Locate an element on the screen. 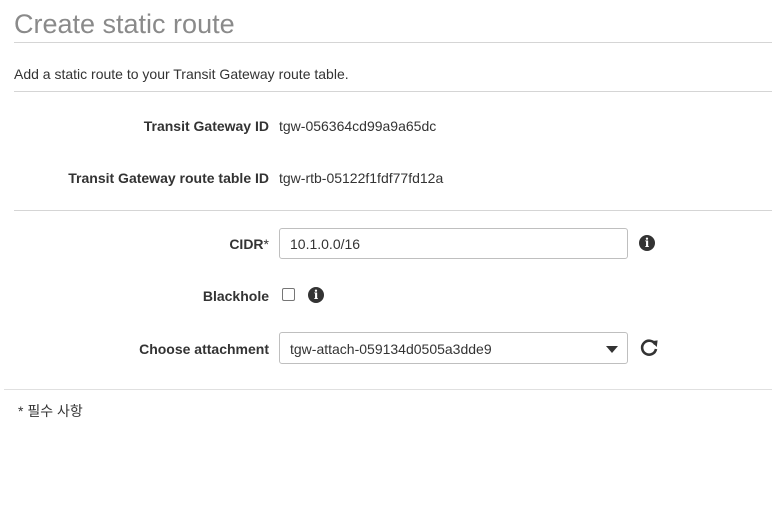 Image resolution: width=772 pixels, height=514 pixels. info-divider is located at coordinates (393, 210).